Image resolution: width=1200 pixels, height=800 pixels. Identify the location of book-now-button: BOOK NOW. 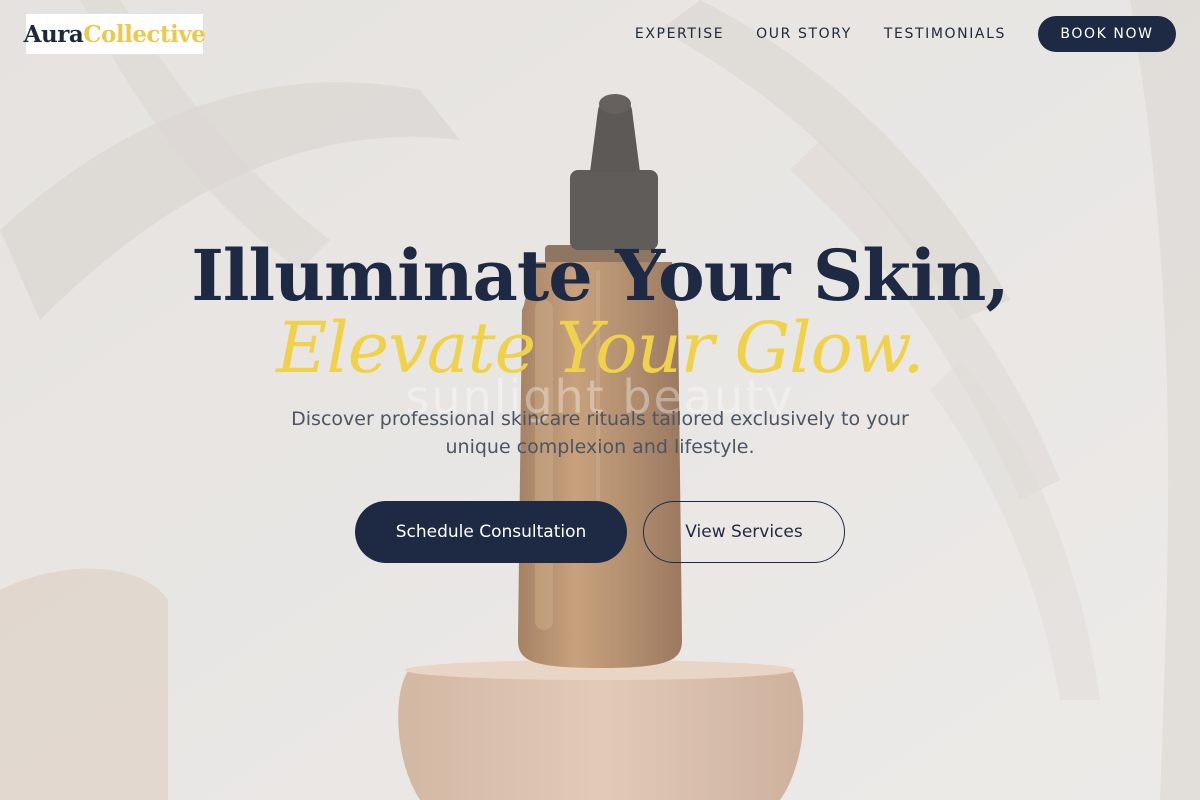
(1107, 34).